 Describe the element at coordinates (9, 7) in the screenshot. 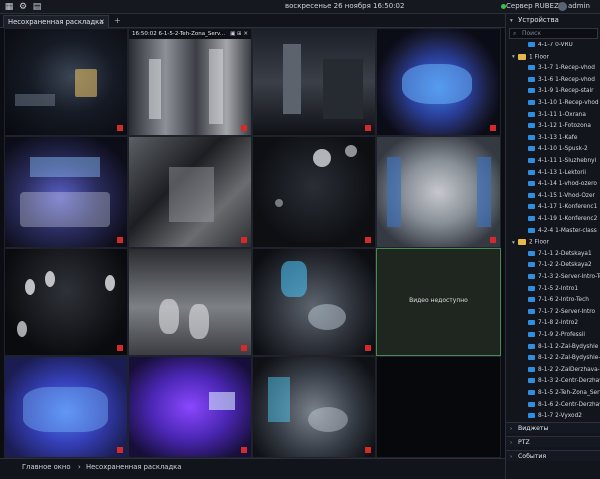

I see `grid-icon: ▦` at that location.